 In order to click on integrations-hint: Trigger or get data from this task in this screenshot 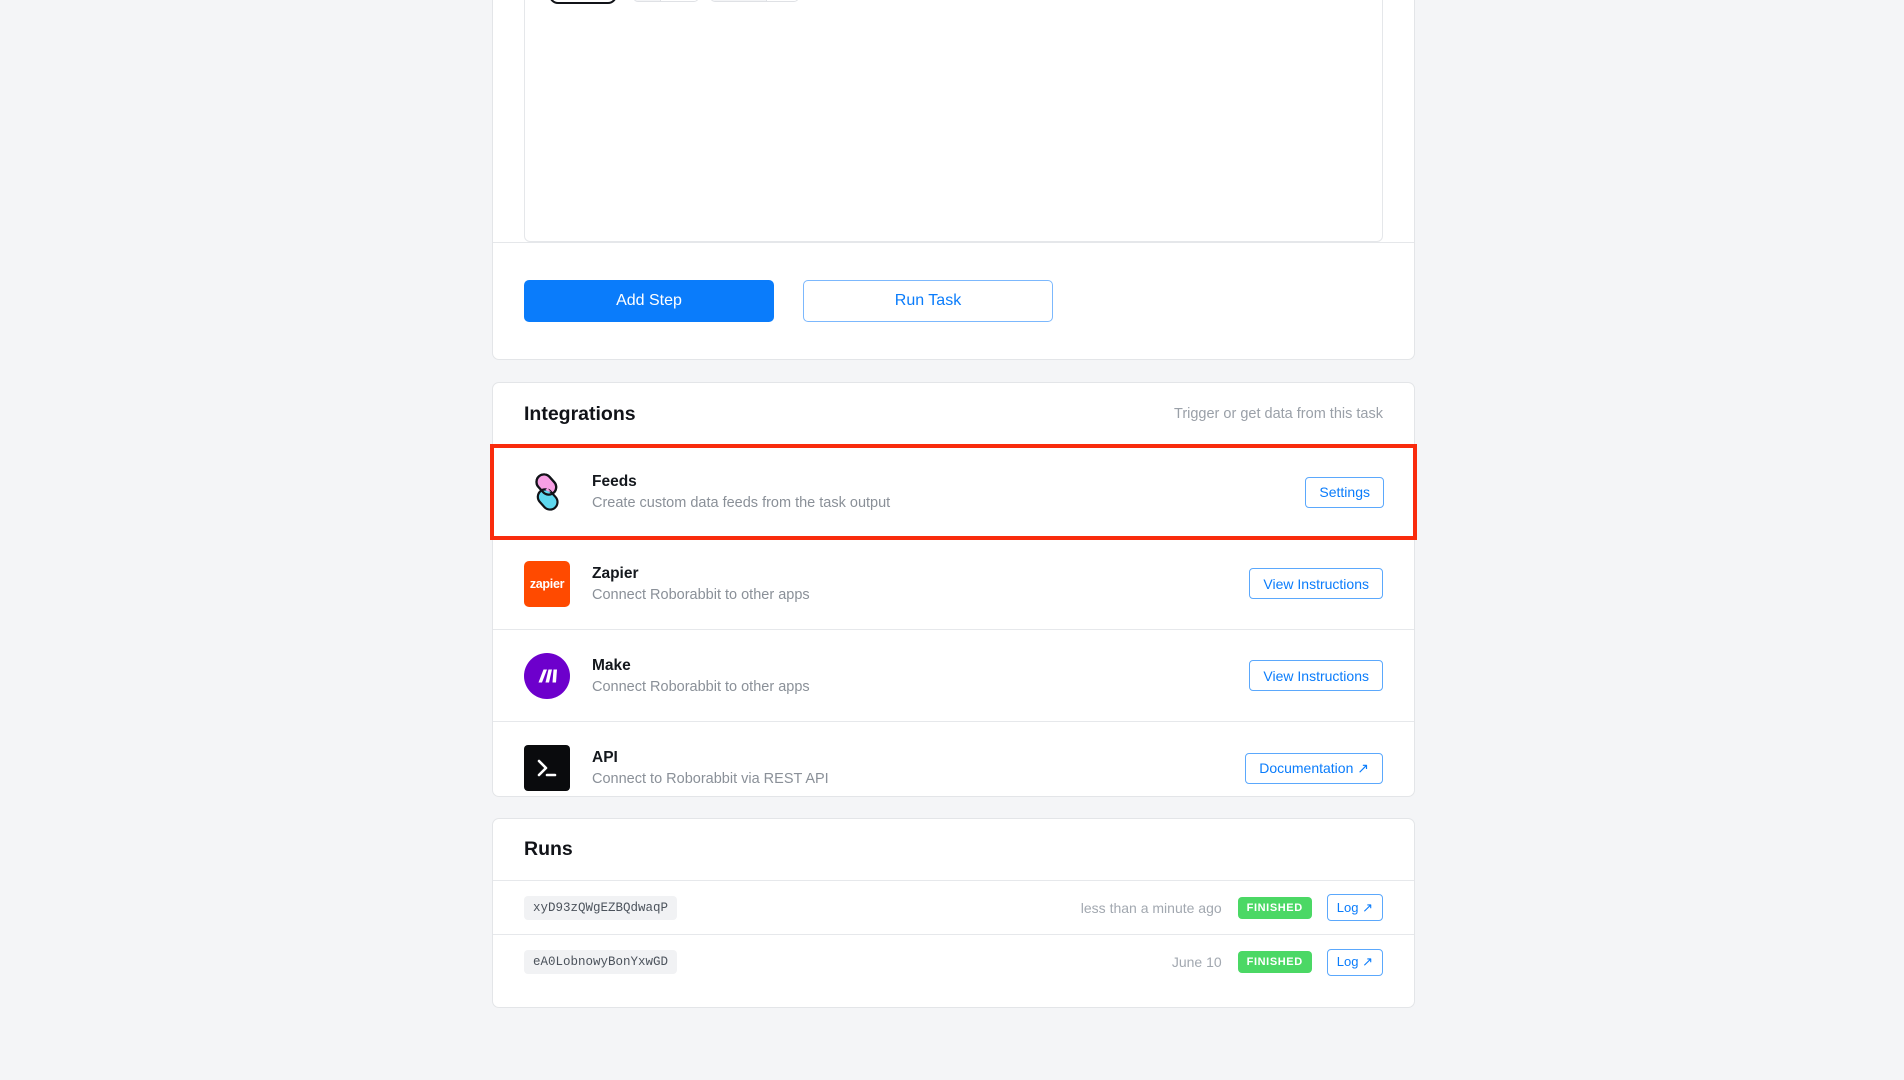, I will do `click(1278, 414)`.